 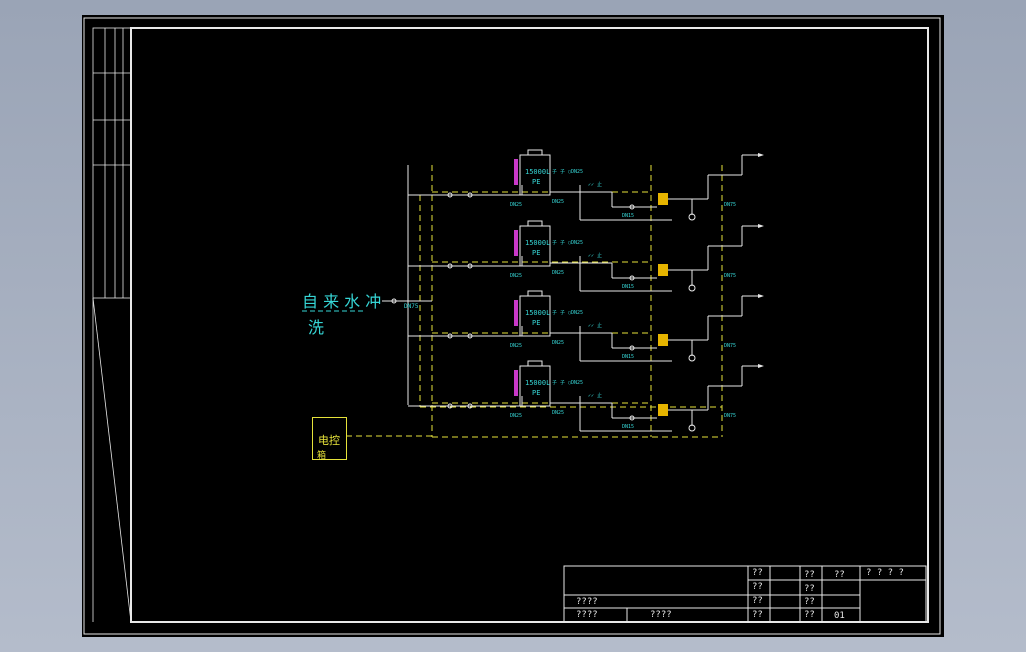 What do you see at coordinates (809, 602) in the screenshot?
I see `tb-cell-b3: ??` at bounding box center [809, 602].